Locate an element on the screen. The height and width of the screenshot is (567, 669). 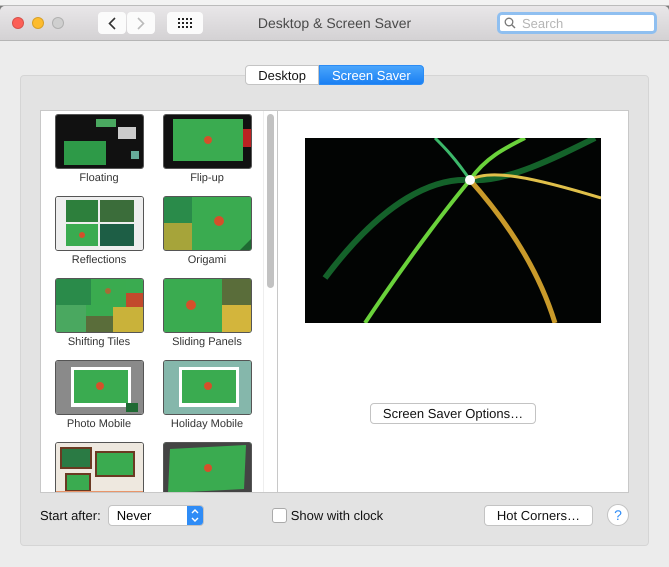
screen-saver-name: Photo Mobile is located at coordinates (99, 424).